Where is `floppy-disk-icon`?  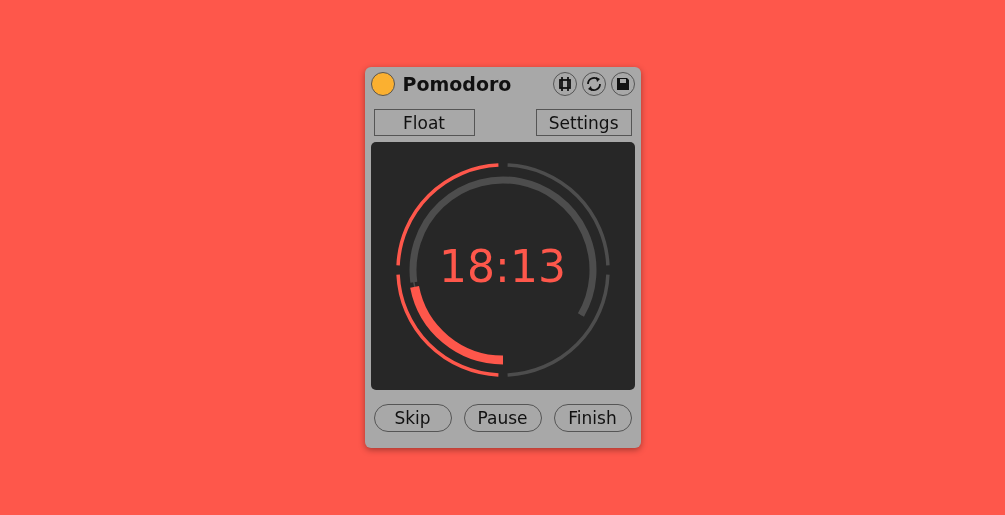
floppy-disk-icon is located at coordinates (622, 84).